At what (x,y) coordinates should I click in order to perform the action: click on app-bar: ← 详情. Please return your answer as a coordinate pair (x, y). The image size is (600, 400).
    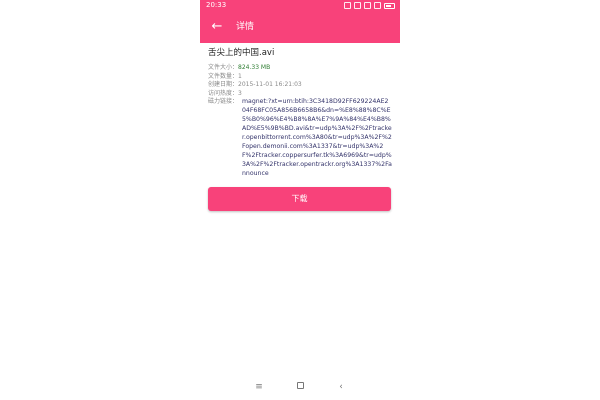
    Looking at the image, I should click on (300, 27).